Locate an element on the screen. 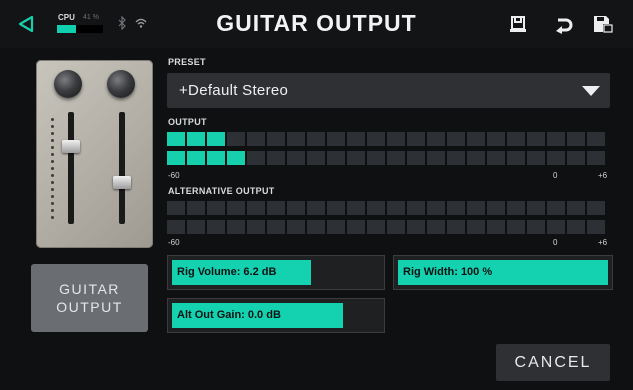 The image size is (633, 390). rig-width-control: Rig Width: 100 % is located at coordinates (503, 272).